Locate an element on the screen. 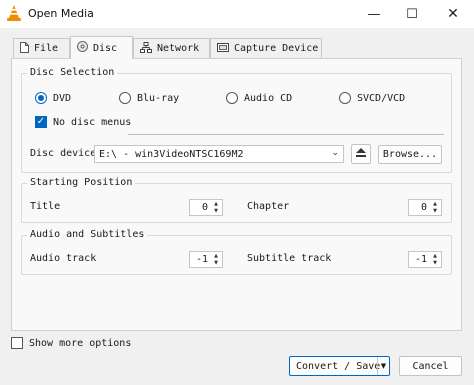  tab-file: File is located at coordinates (41, 48).